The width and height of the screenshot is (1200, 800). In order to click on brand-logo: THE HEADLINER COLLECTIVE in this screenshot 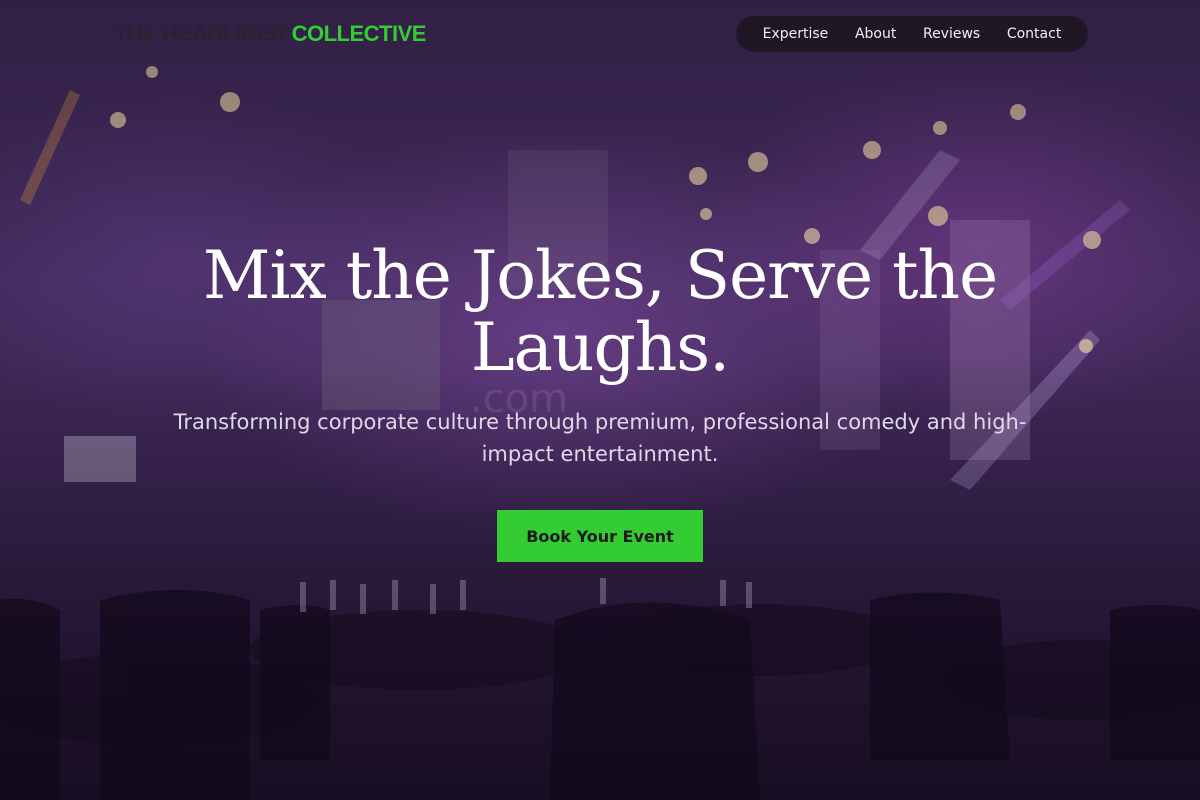, I will do `click(270, 34)`.